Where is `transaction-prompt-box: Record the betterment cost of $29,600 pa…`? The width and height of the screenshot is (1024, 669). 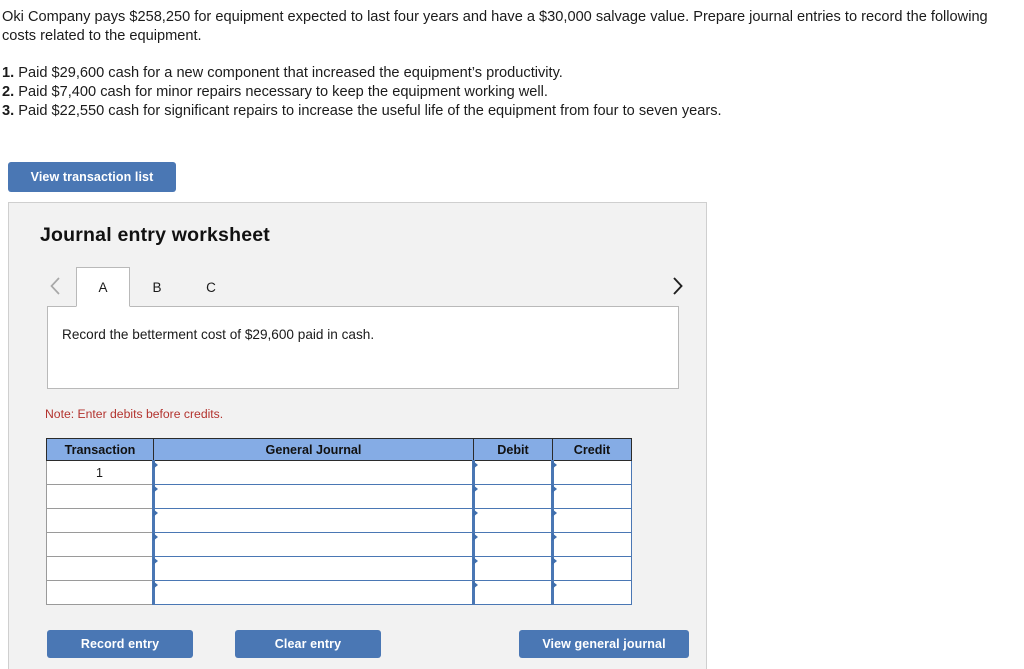 transaction-prompt-box: Record the betterment cost of $29,600 pa… is located at coordinates (363, 347).